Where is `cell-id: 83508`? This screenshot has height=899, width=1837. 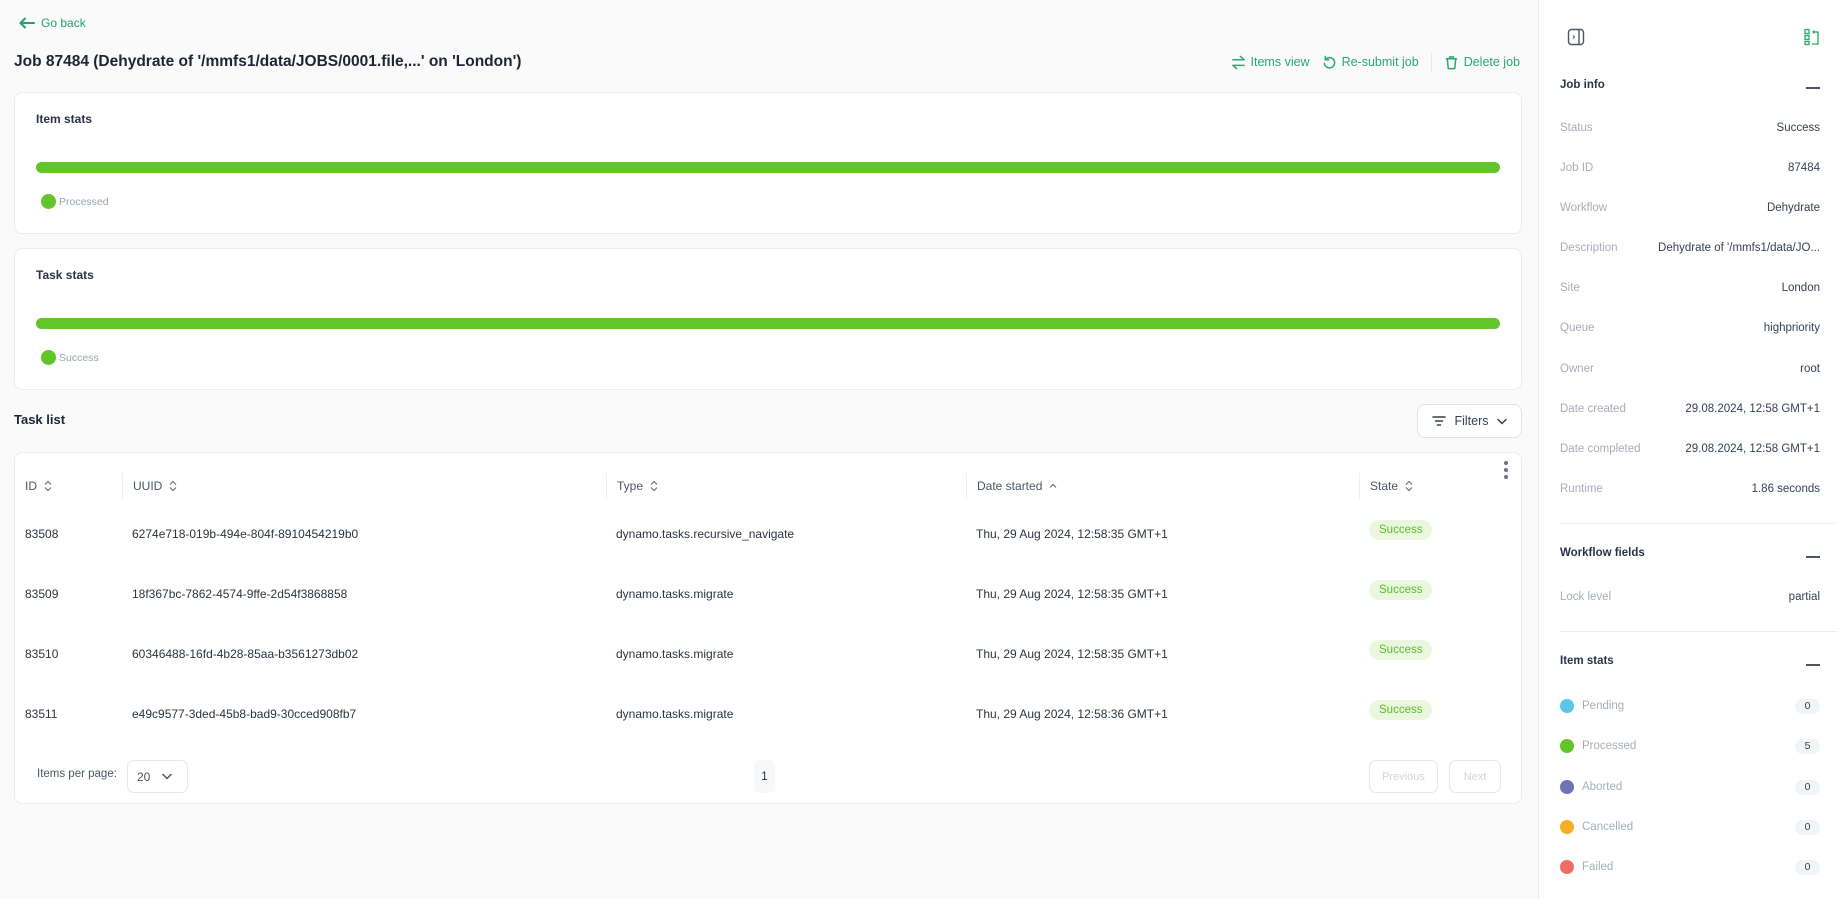
cell-id: 83508 is located at coordinates (42, 534).